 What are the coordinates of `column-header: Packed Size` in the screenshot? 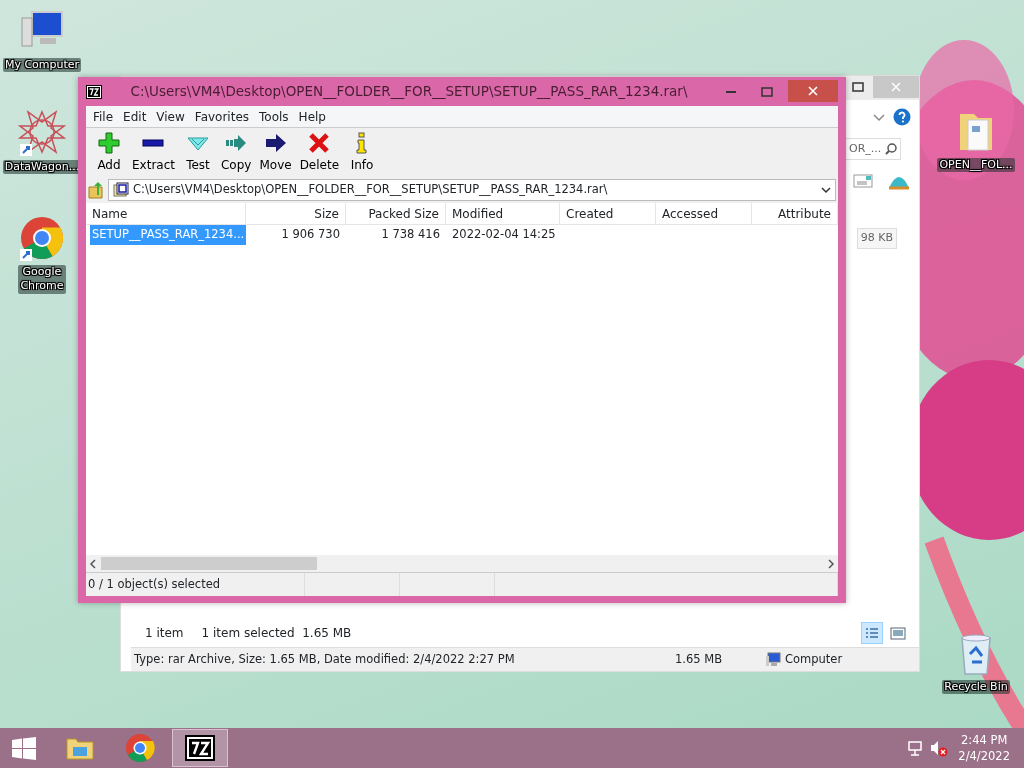 It's located at (396, 213).